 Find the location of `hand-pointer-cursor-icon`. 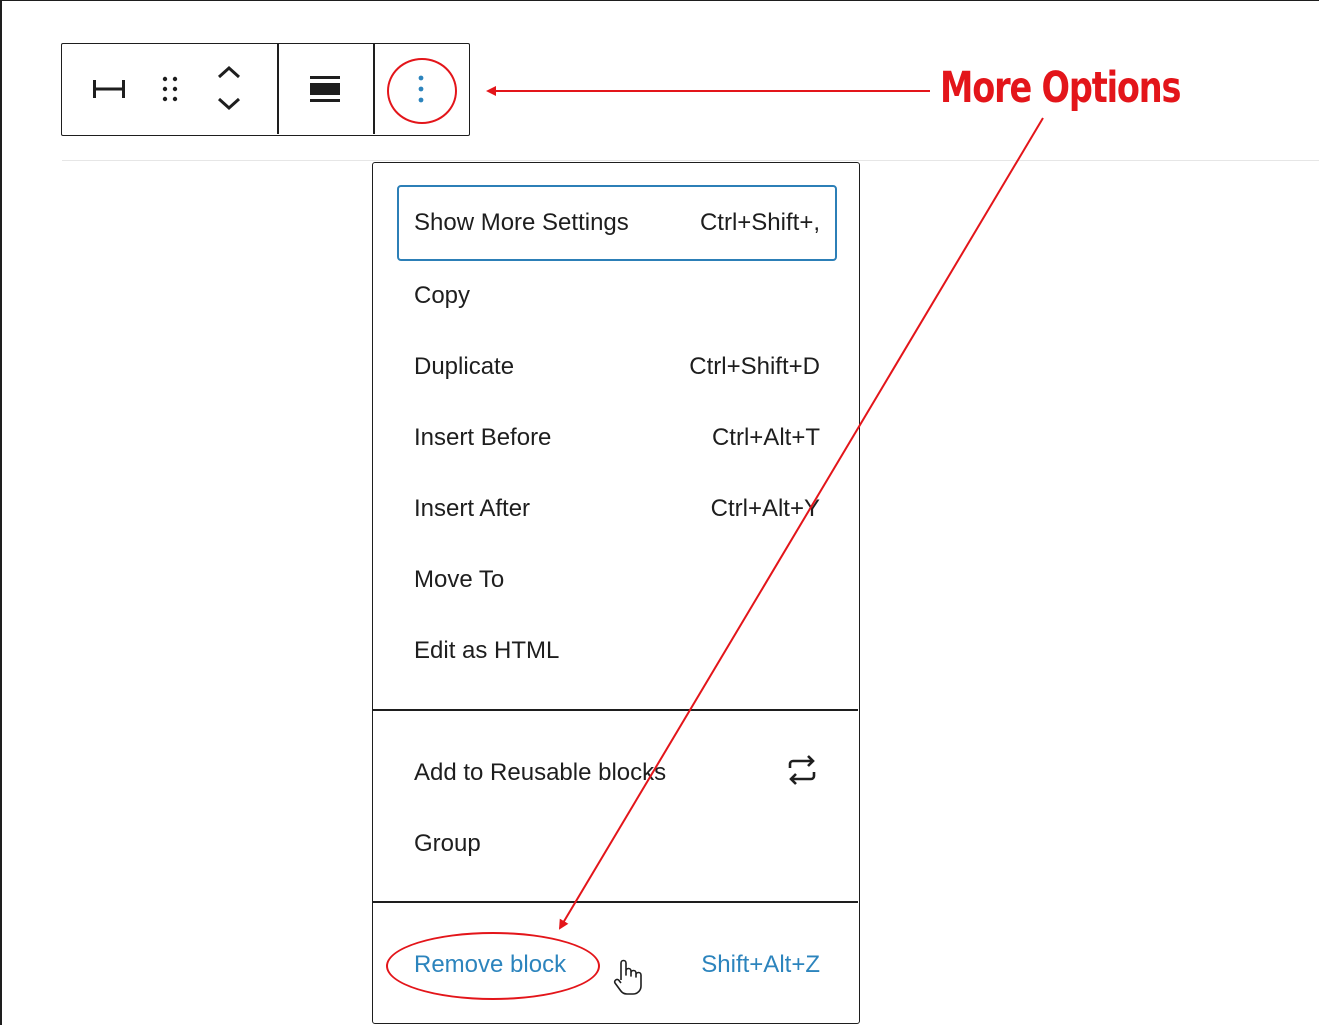

hand-pointer-cursor-icon is located at coordinates (627, 979).